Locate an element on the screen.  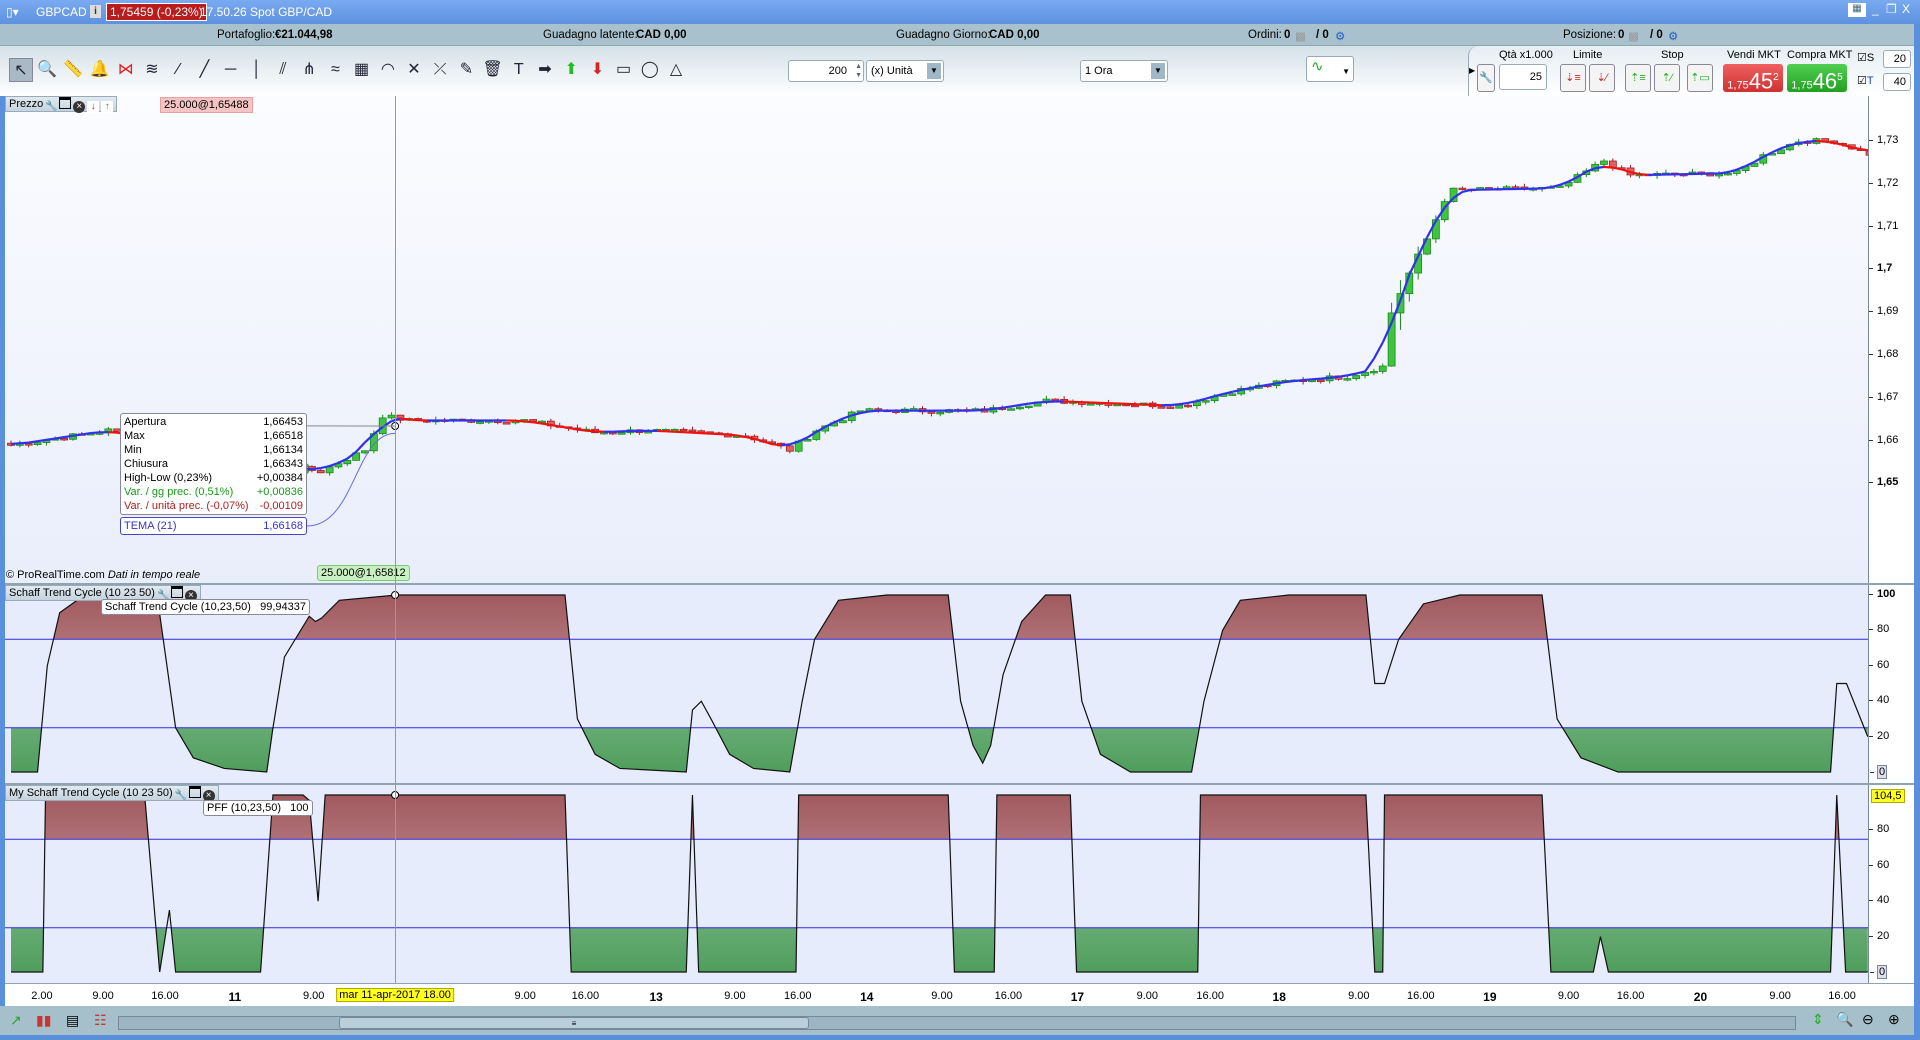
arrow-right-tool-icon: ➡ is located at coordinates (545, 70).